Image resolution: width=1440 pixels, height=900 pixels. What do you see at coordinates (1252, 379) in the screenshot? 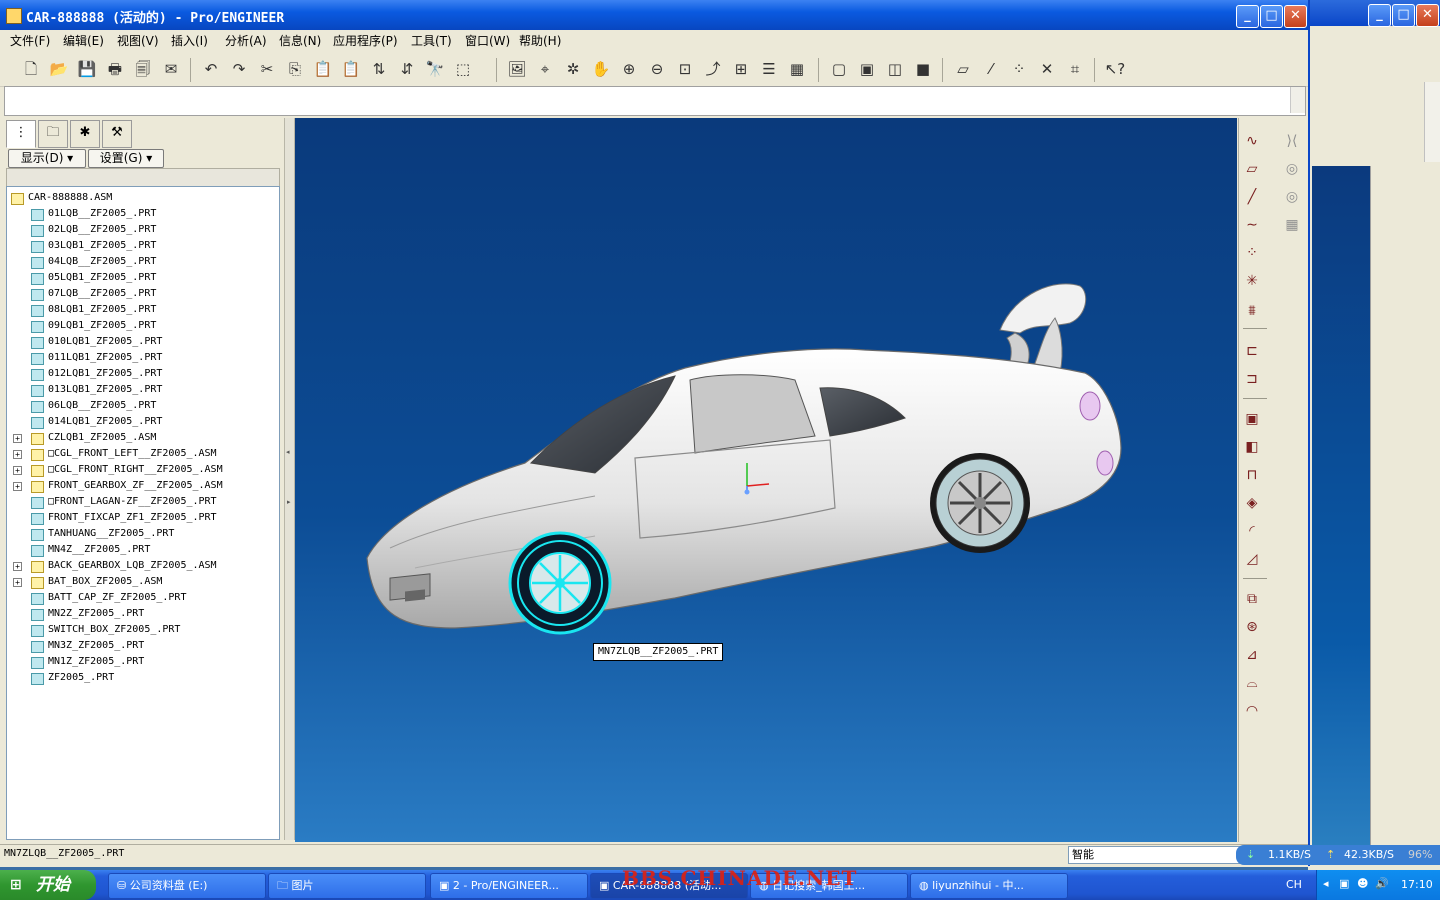
I see `create-component-icon: ⊐` at bounding box center [1252, 379].